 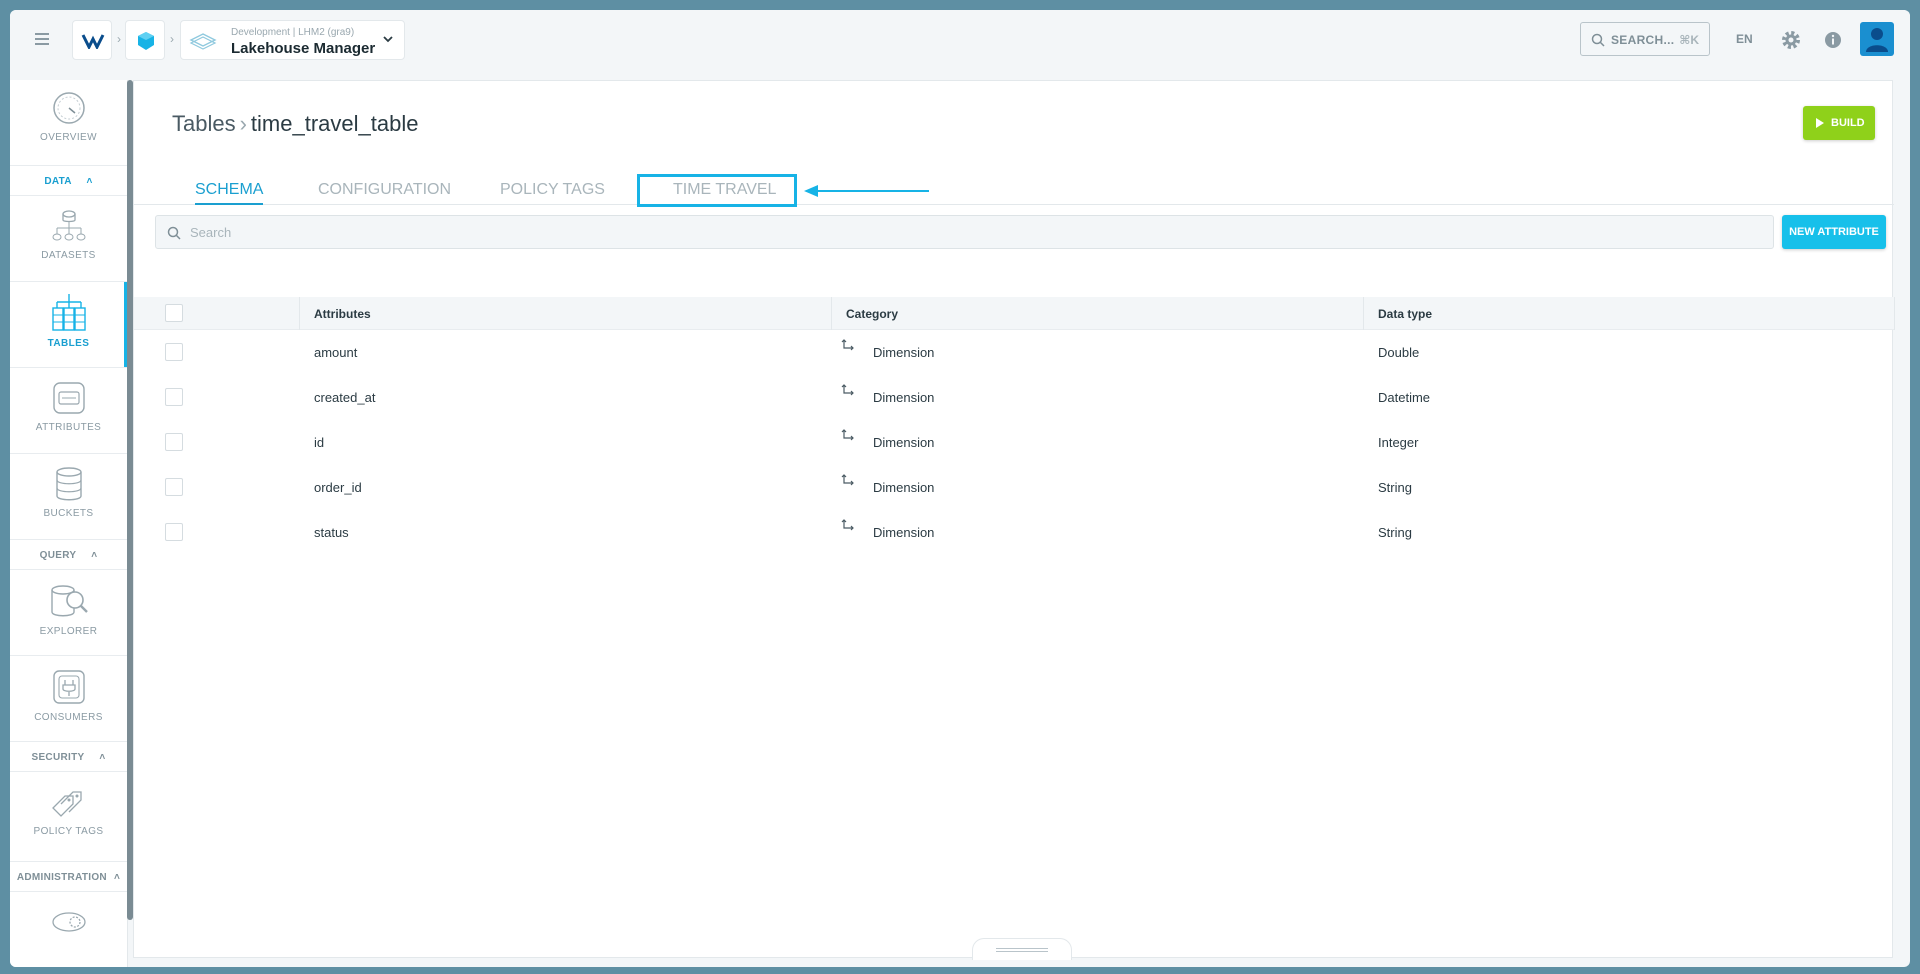 What do you see at coordinates (335, 352) in the screenshot?
I see `attribute-name: amount` at bounding box center [335, 352].